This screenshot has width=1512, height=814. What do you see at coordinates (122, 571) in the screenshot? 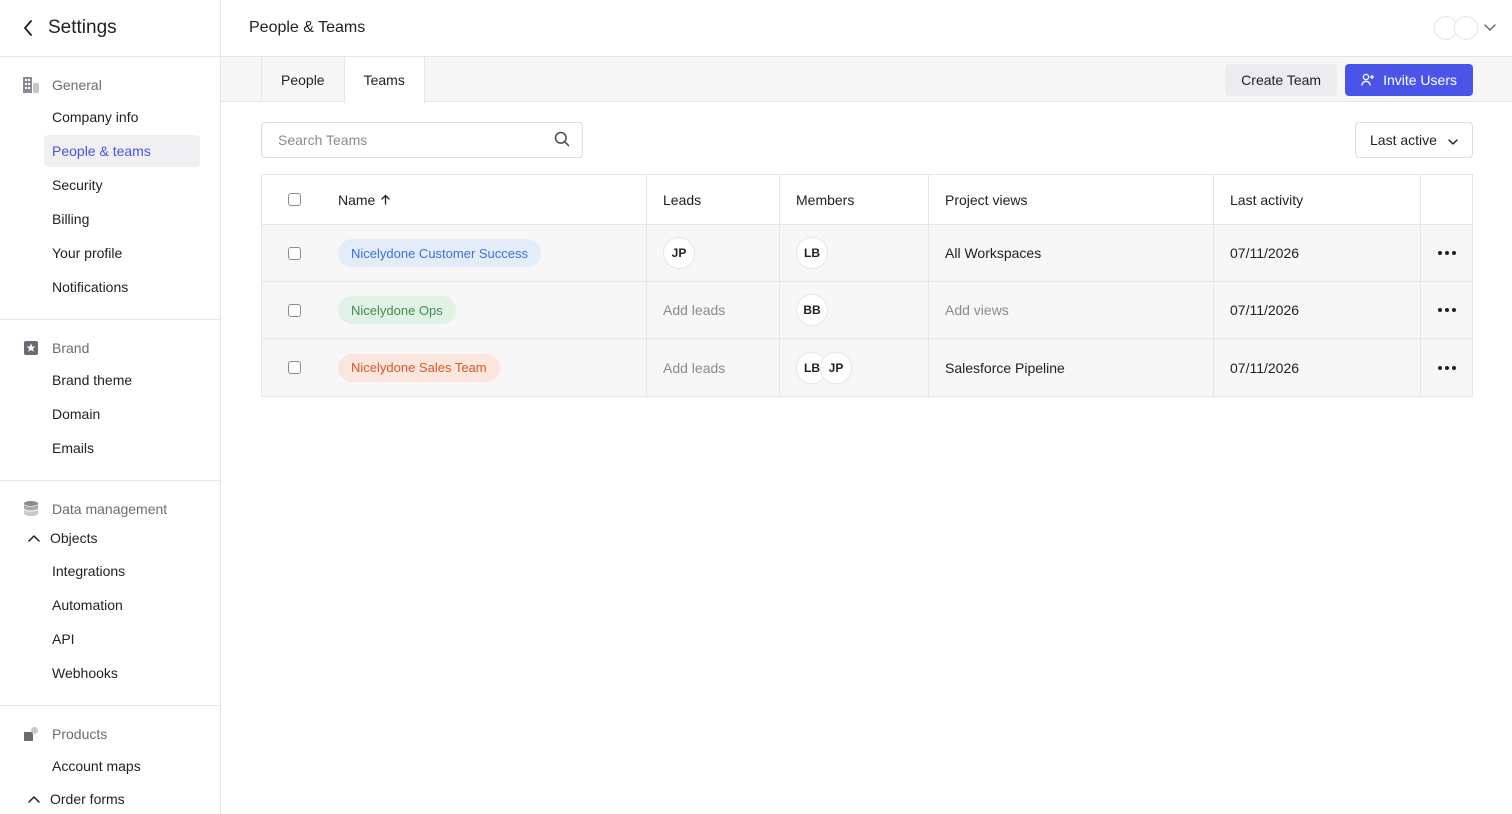
I see `sidebar-item-integrations: Integrations` at bounding box center [122, 571].